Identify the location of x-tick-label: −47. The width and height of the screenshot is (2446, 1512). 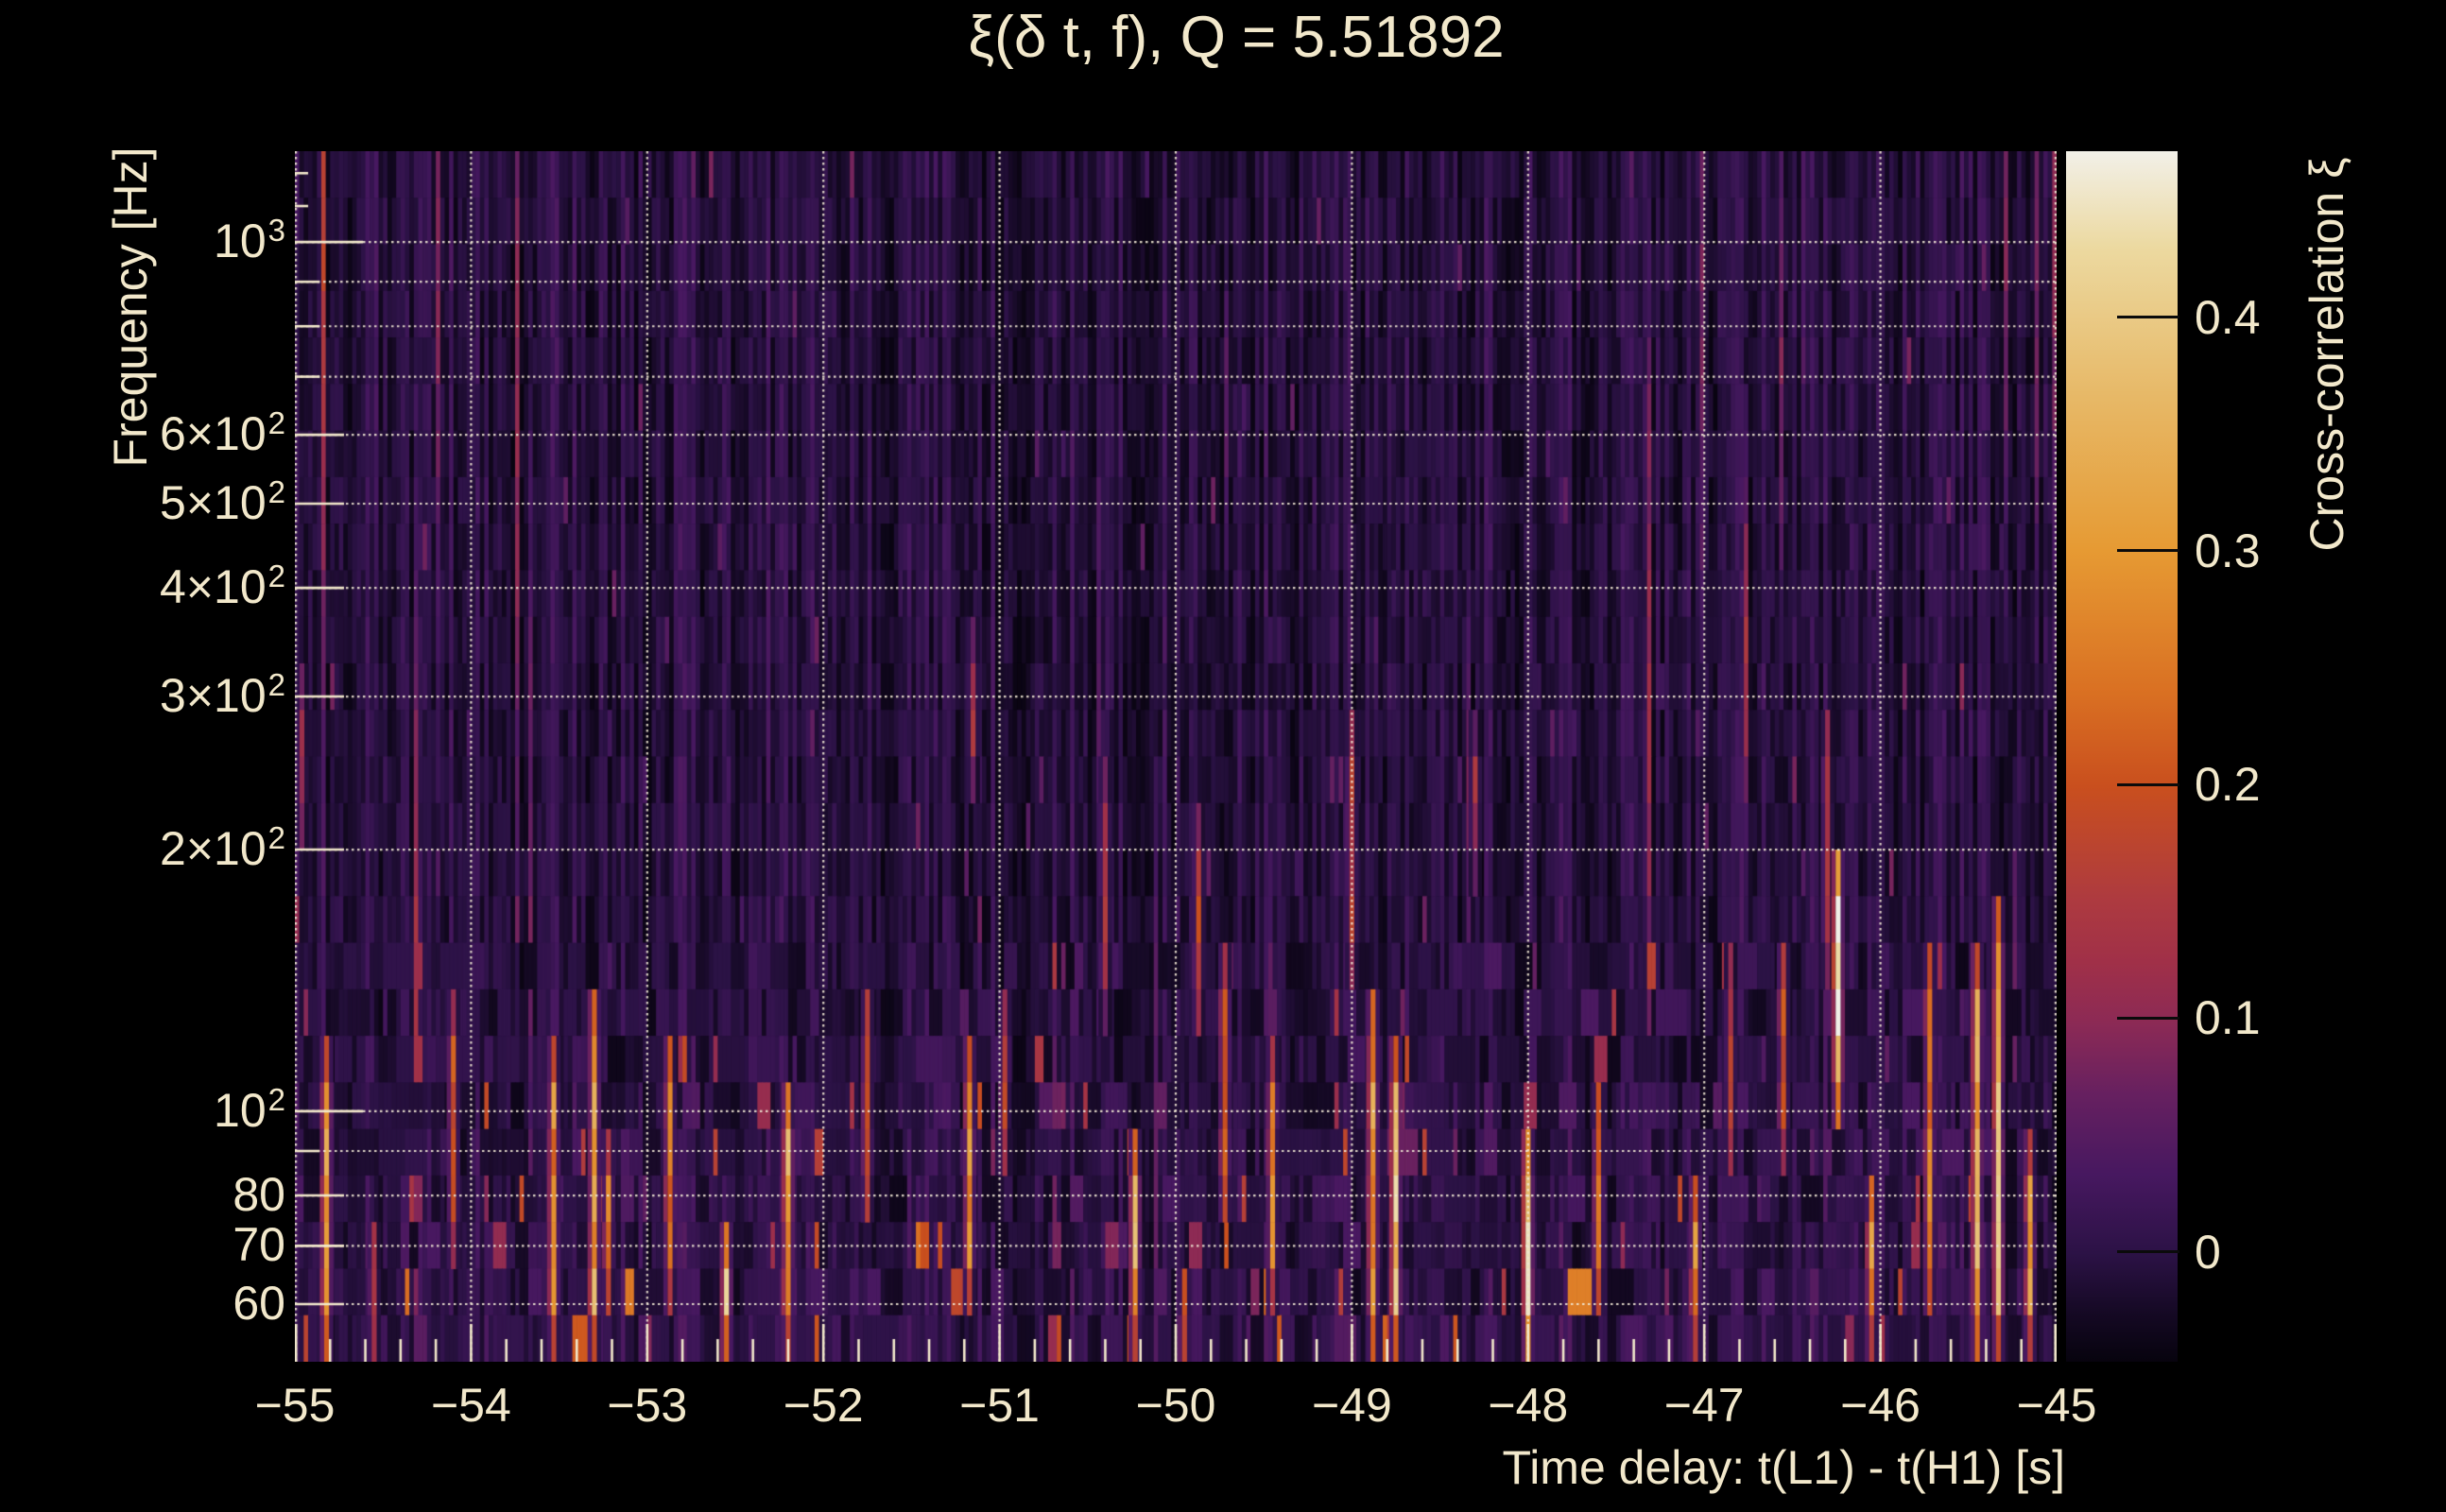
(1704, 1405).